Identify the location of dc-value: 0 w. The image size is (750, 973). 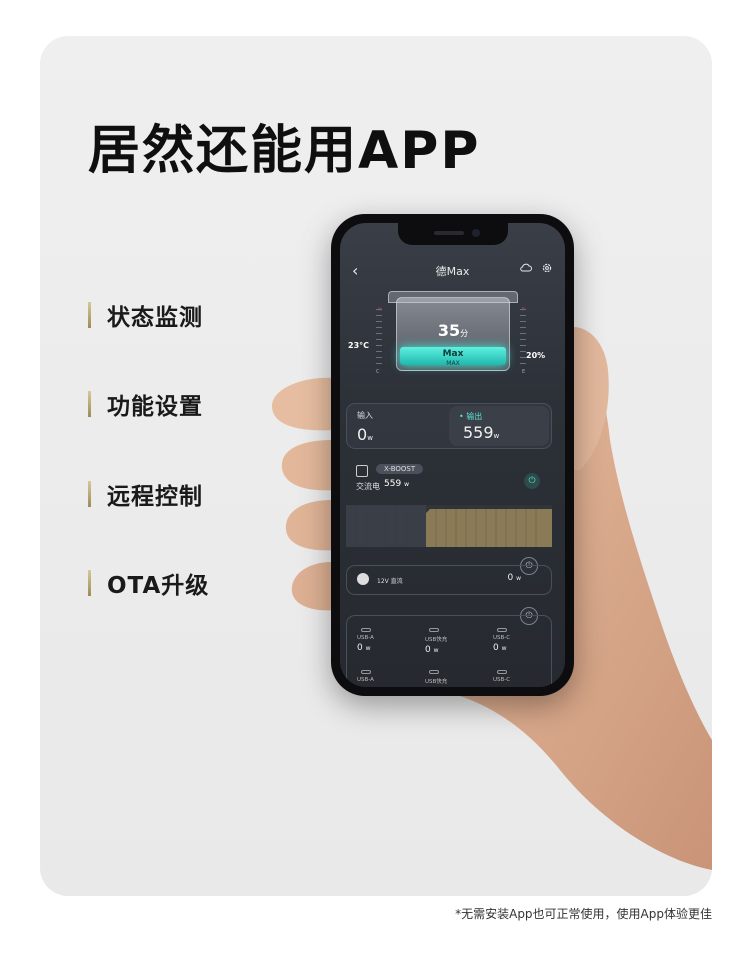
(514, 578).